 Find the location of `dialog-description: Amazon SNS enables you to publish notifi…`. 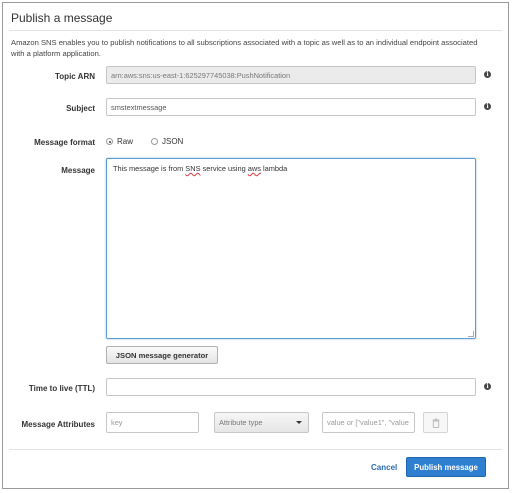

dialog-description: Amazon SNS enables you to publish notifi… is located at coordinates (244, 48).